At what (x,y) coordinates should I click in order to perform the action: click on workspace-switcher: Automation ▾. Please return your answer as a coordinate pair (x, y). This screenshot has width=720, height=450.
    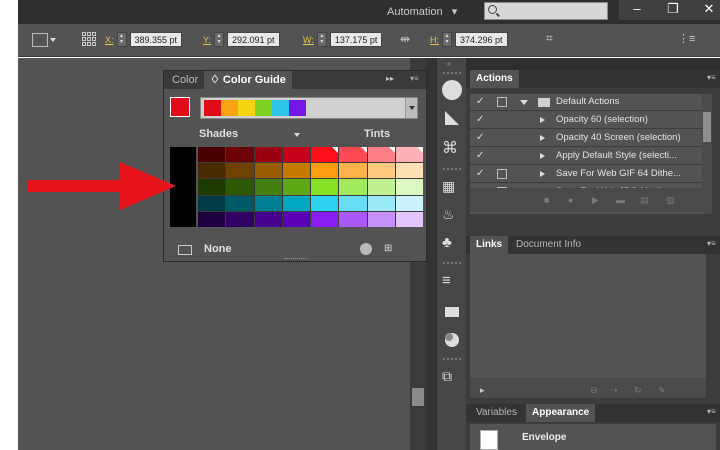
    Looking at the image, I should click on (422, 11).